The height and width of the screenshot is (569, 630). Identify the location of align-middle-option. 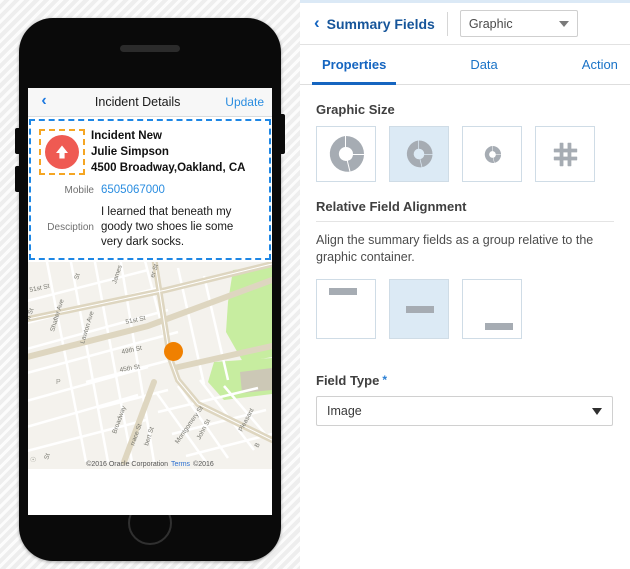
(419, 309).